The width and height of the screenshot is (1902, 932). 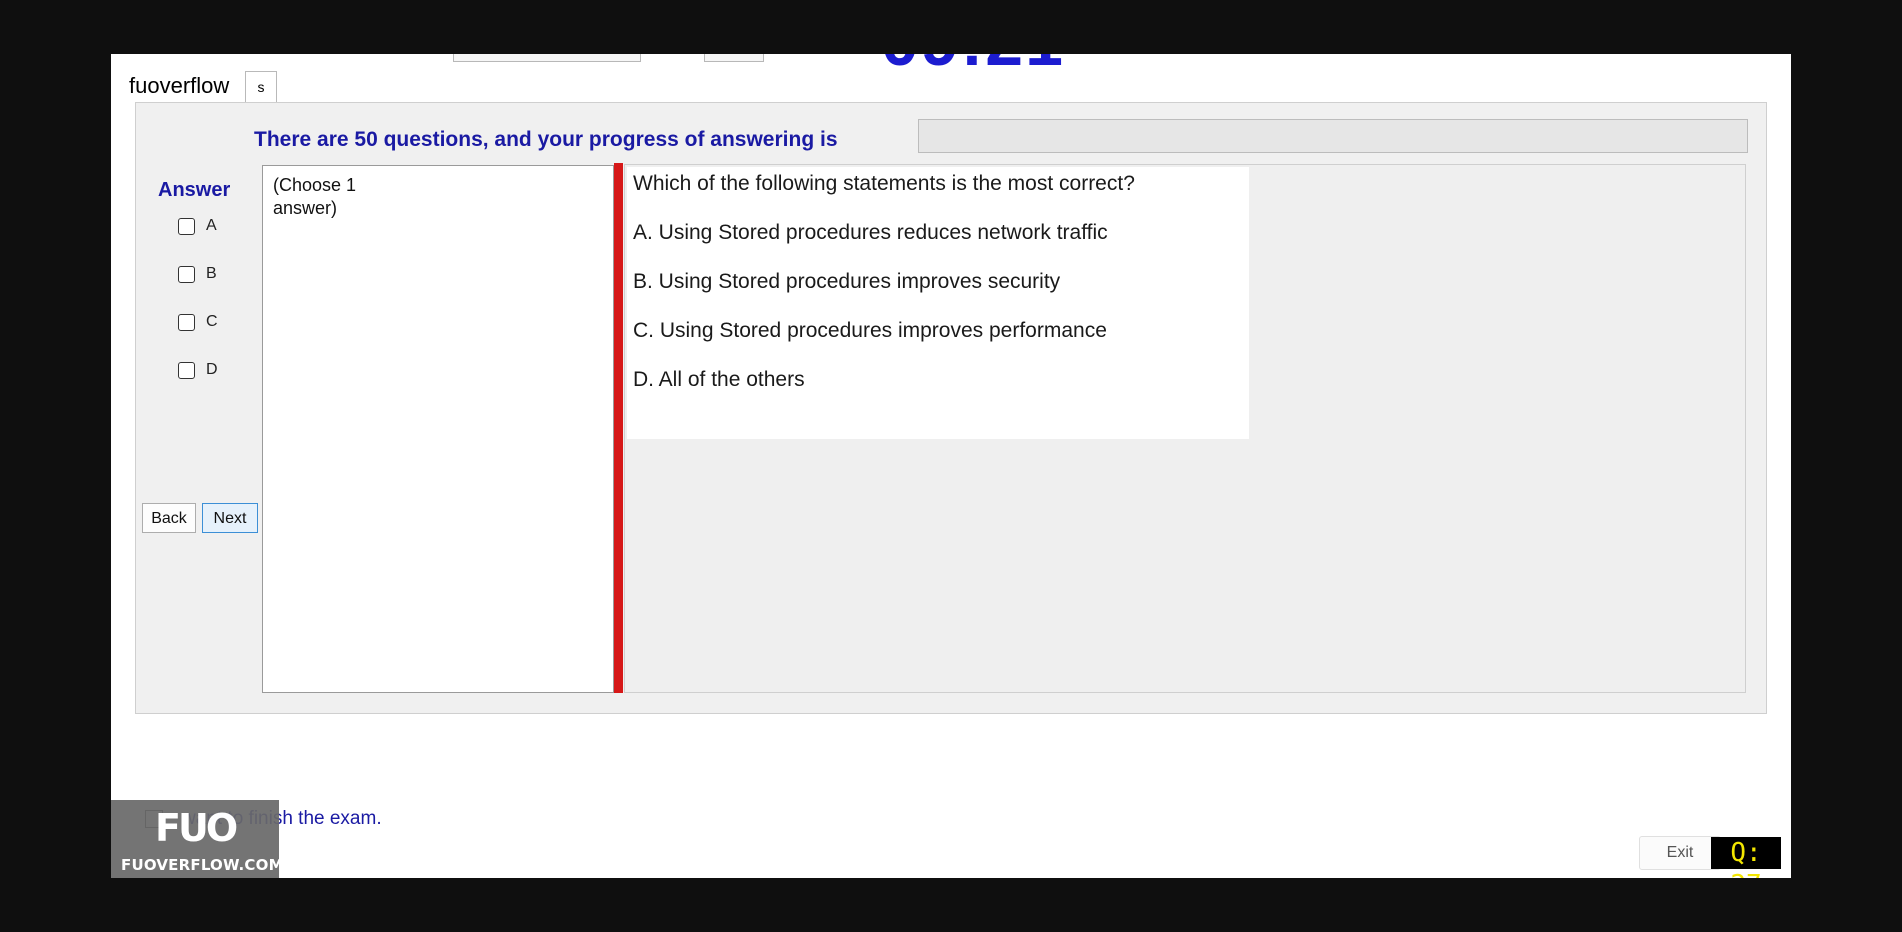 I want to click on exit-button: Exit, so click(x=1680, y=853).